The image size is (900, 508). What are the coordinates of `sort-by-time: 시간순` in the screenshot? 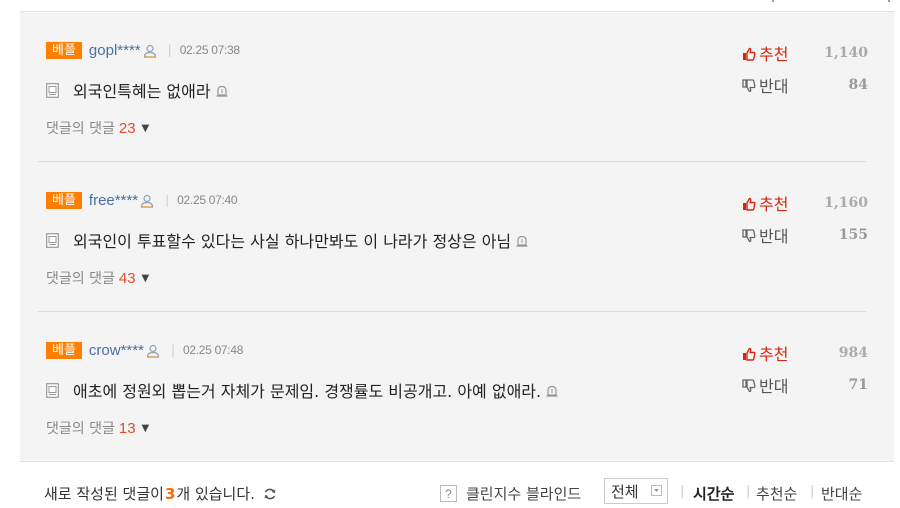 It's located at (713, 493).